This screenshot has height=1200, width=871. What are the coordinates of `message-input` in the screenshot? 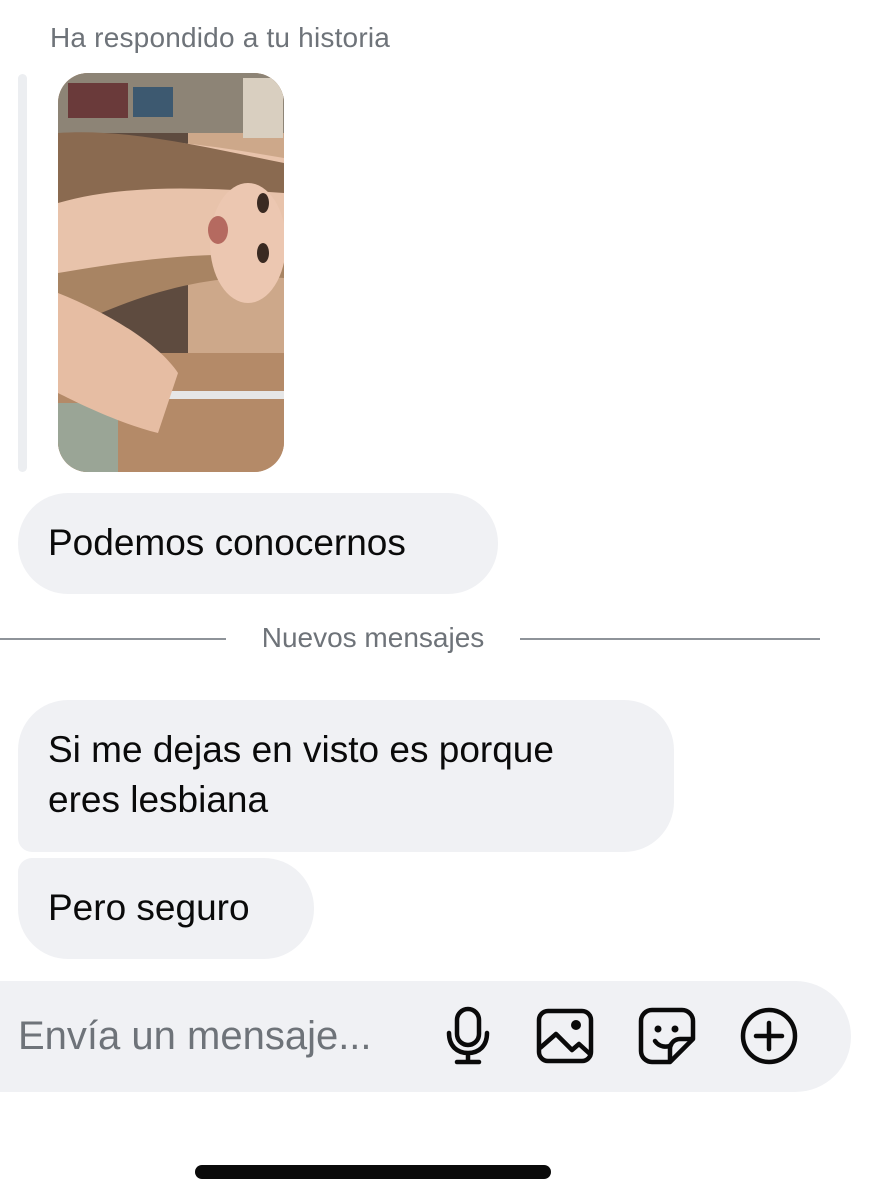 It's located at (218, 1036).